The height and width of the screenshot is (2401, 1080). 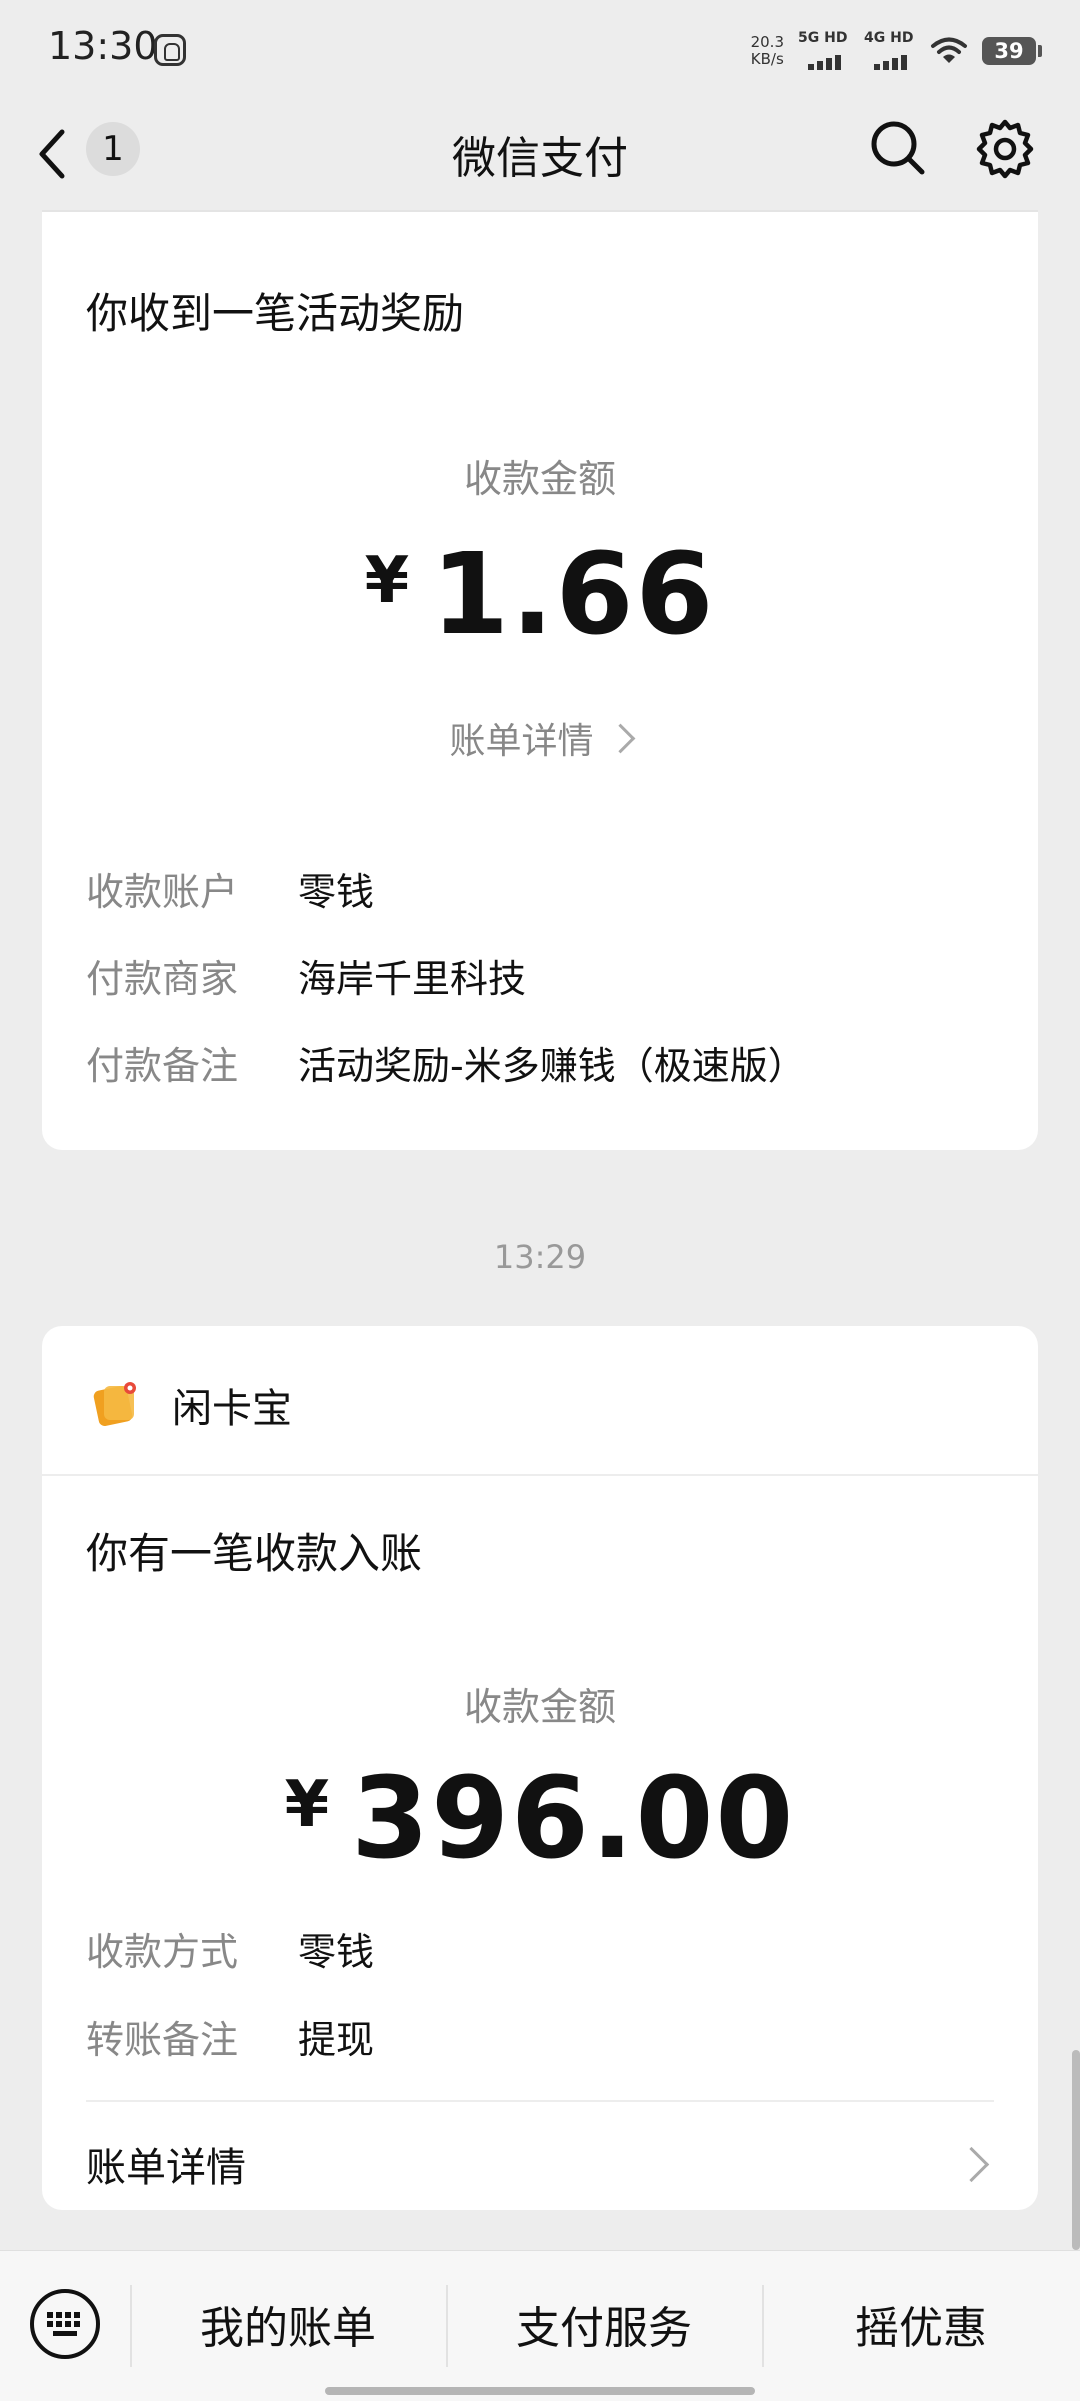 I want to click on notification-app-icon, so click(x=170, y=50).